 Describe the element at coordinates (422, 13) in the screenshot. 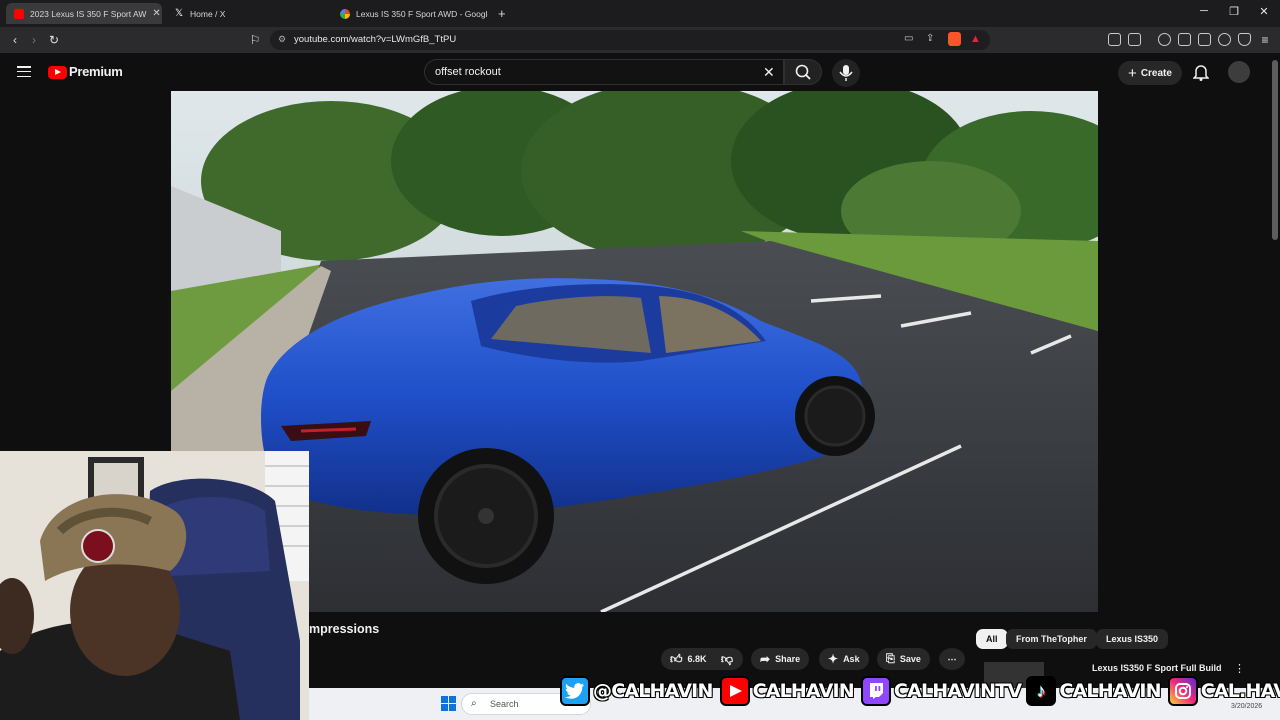

I see `tab-title: Lexus IS 350 F Sport AWD - Google S` at that location.